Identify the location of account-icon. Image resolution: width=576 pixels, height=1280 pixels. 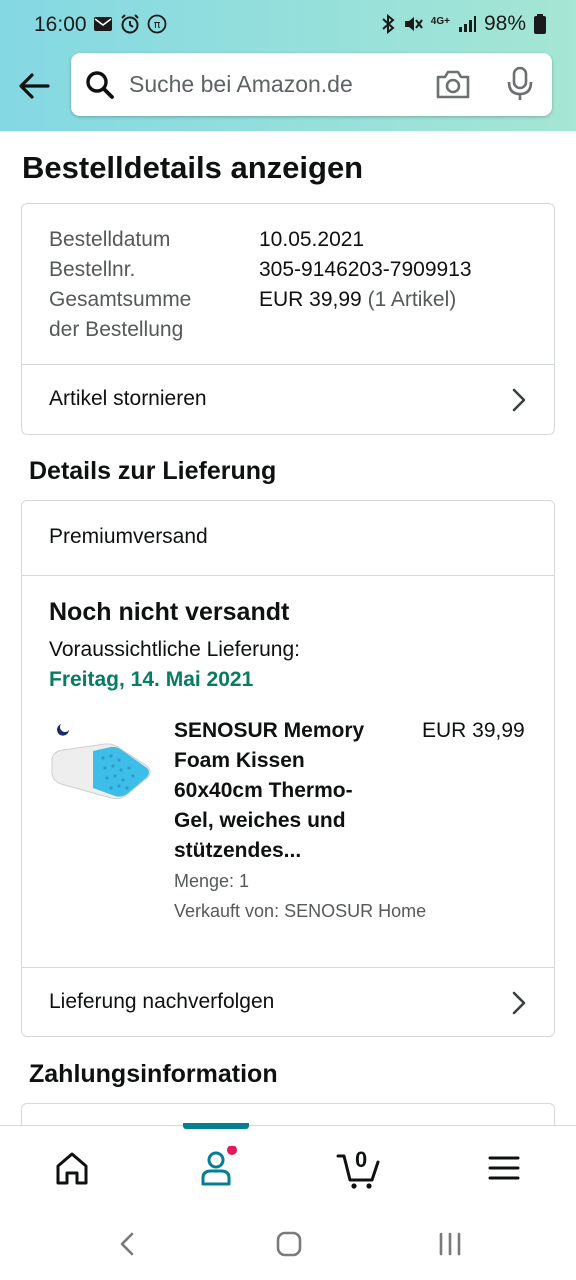
(216, 1168).